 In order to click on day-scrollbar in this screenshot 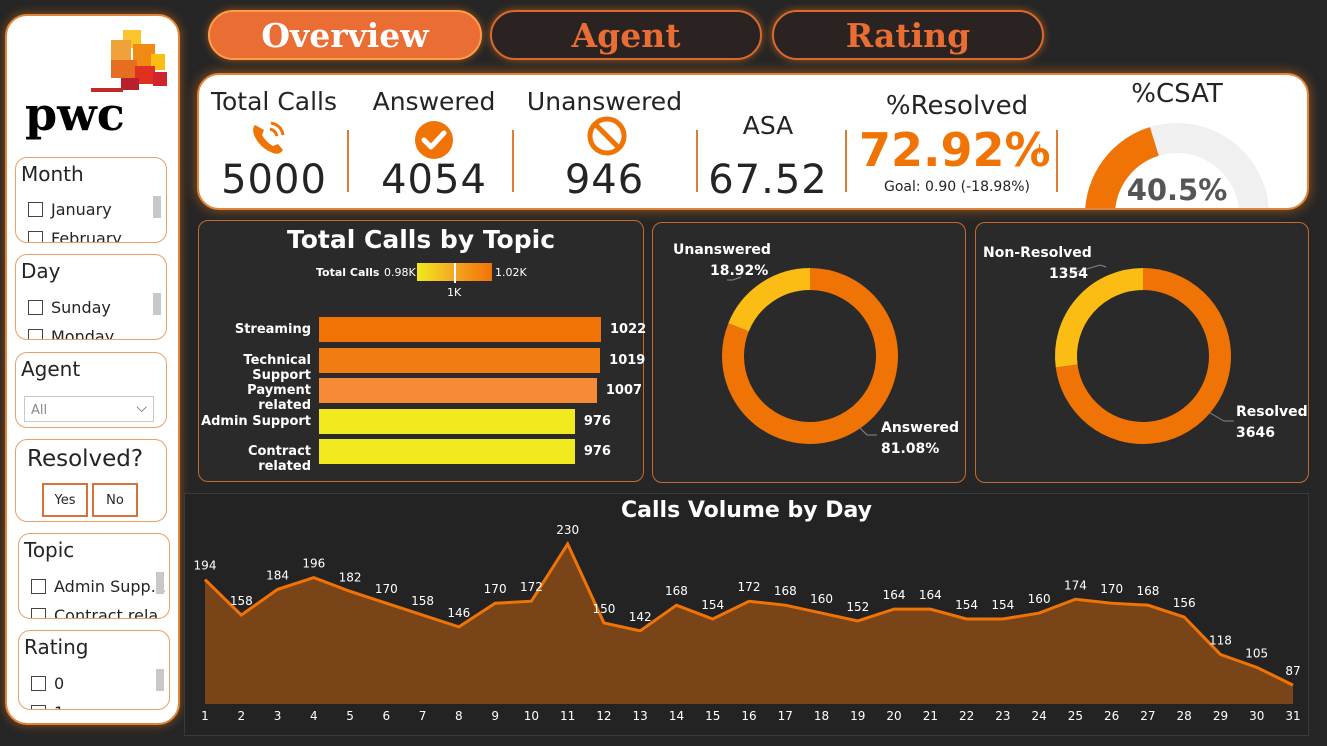, I will do `click(157, 304)`.